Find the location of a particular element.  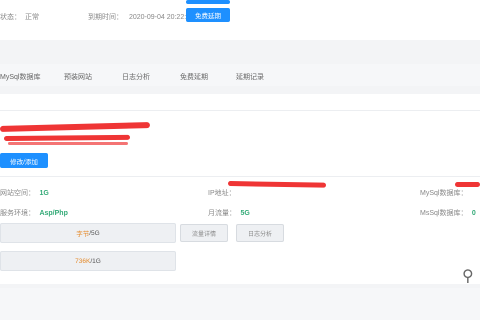

renew-button: 免费延期 is located at coordinates (208, 15).